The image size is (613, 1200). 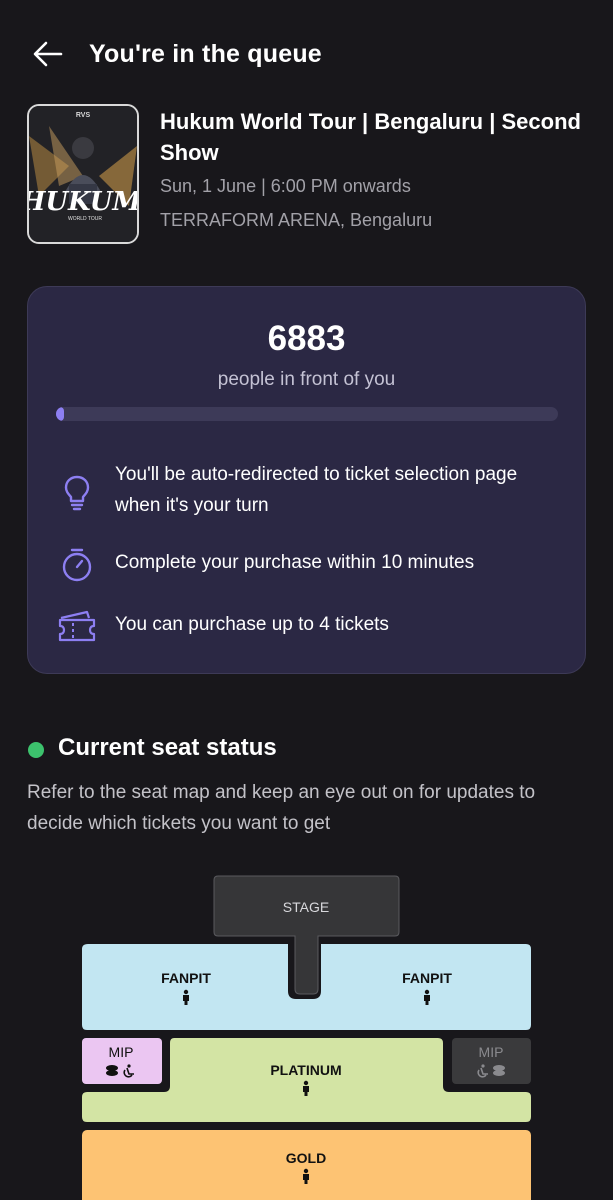 What do you see at coordinates (83, 115) in the screenshot?
I see `poster-top-text: RVS` at bounding box center [83, 115].